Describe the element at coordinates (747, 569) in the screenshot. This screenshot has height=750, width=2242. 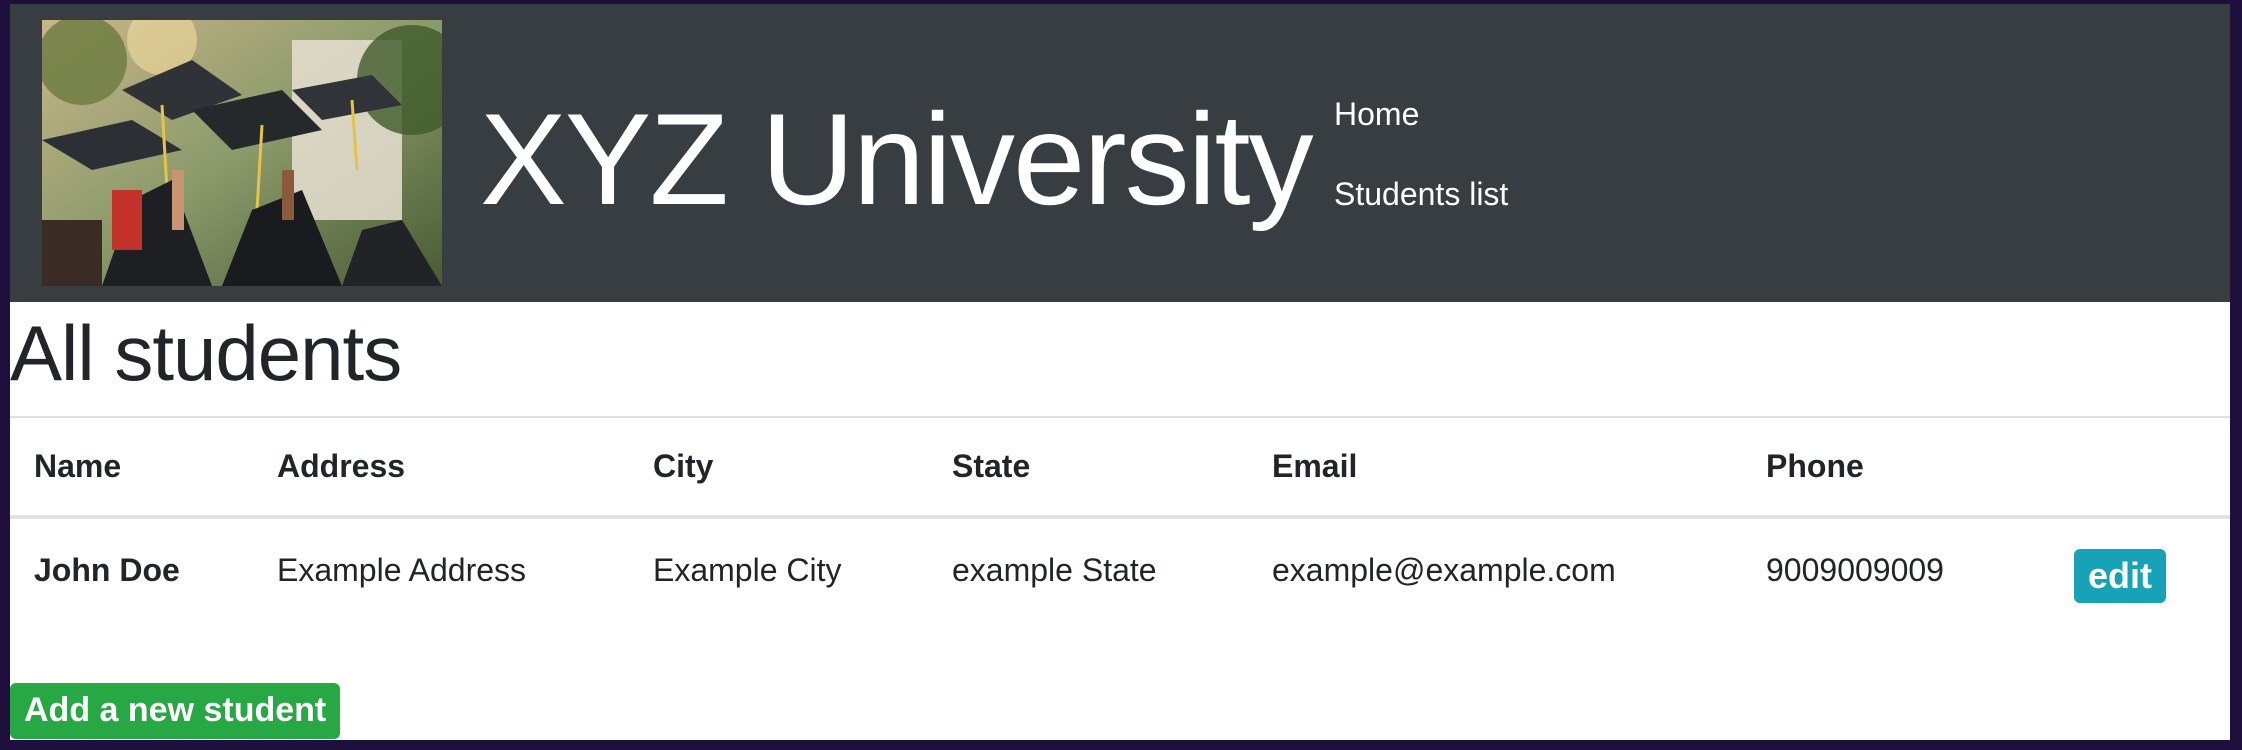
I see `cell-city: Example City` at that location.